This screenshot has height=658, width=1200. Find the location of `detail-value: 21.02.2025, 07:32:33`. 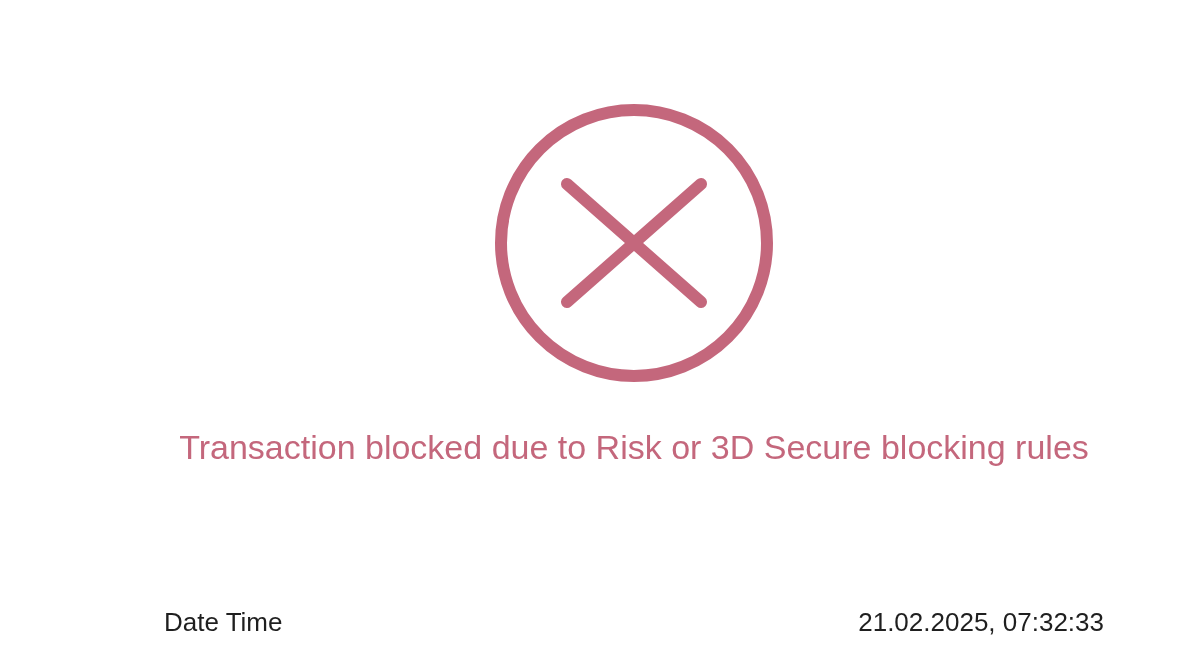

detail-value: 21.02.2025, 07:32:33 is located at coordinates (981, 622).